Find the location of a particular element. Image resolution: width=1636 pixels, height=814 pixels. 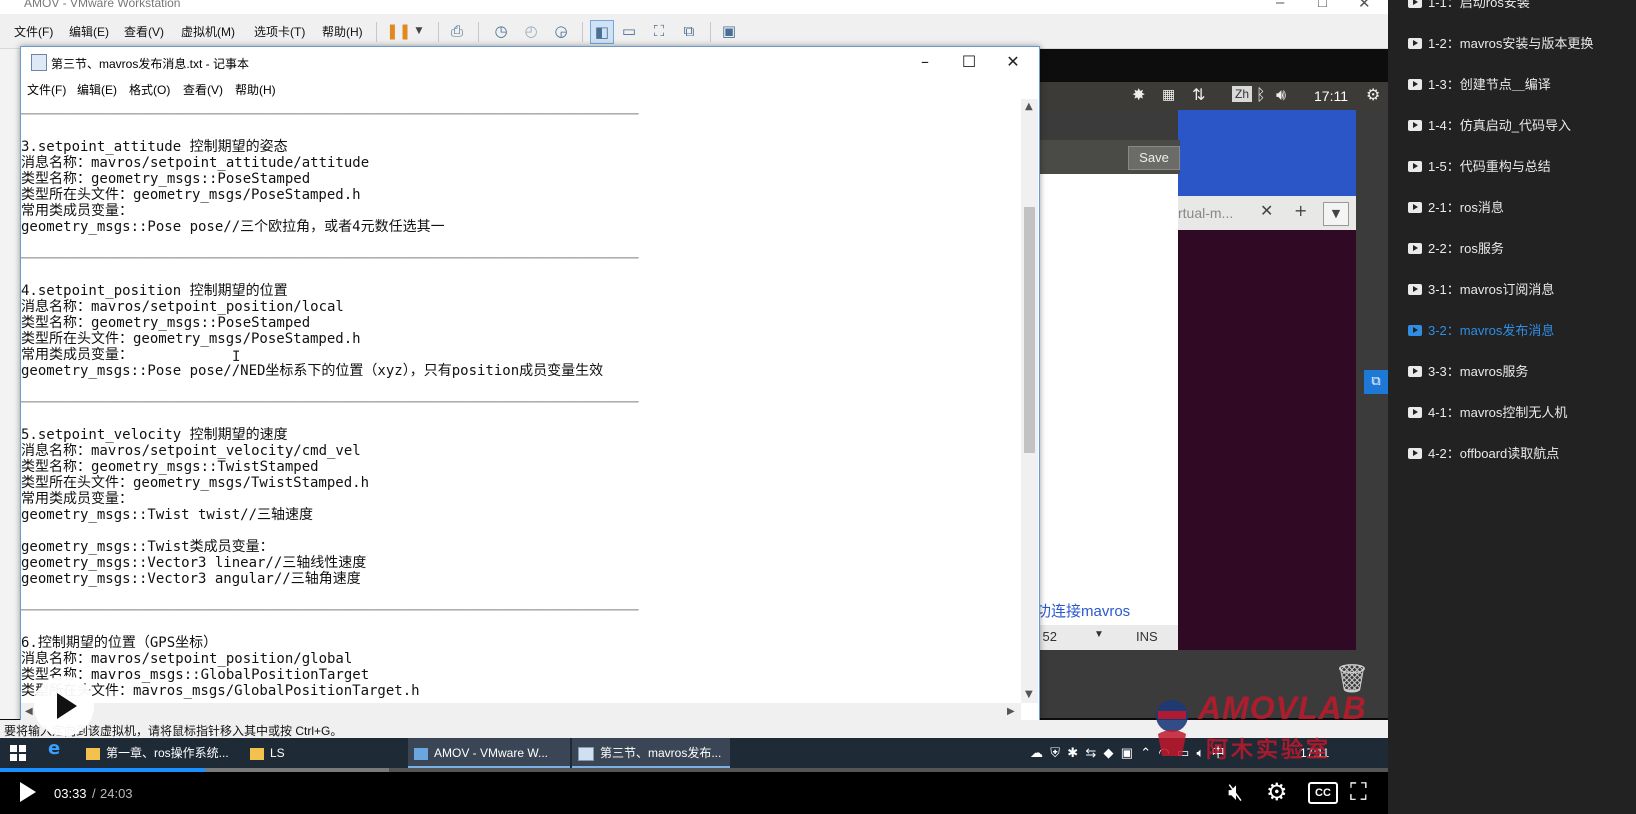

playlist-item-label: 1-4：仿真启动_代码导入 is located at coordinates (1500, 125).